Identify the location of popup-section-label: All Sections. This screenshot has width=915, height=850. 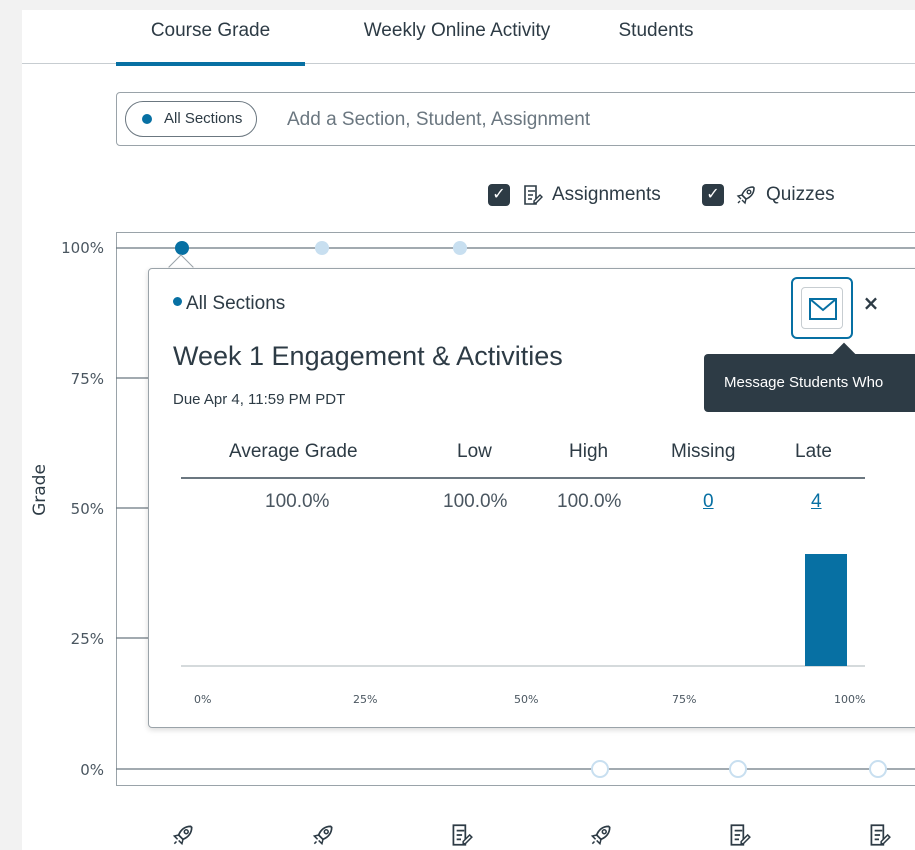
(236, 303).